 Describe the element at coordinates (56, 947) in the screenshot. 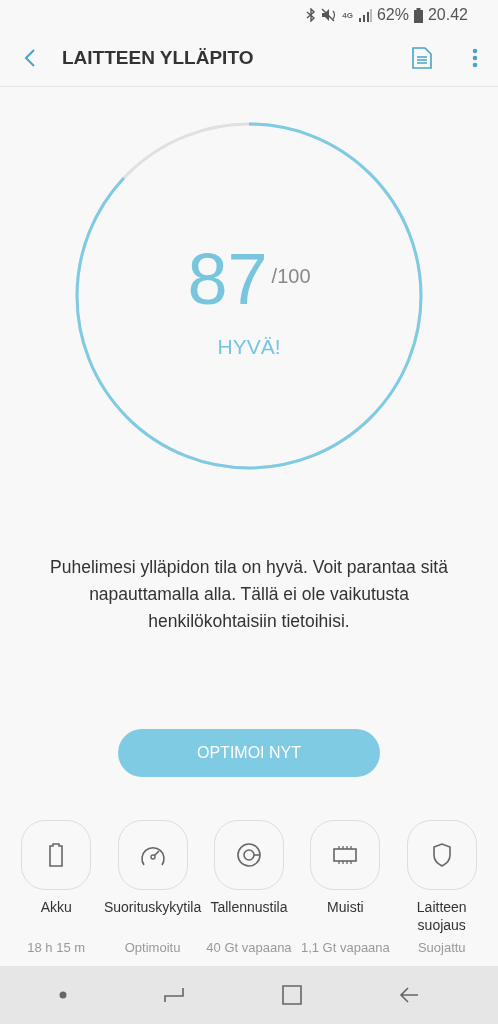

I see `category-status: 18 h 15 m` at that location.